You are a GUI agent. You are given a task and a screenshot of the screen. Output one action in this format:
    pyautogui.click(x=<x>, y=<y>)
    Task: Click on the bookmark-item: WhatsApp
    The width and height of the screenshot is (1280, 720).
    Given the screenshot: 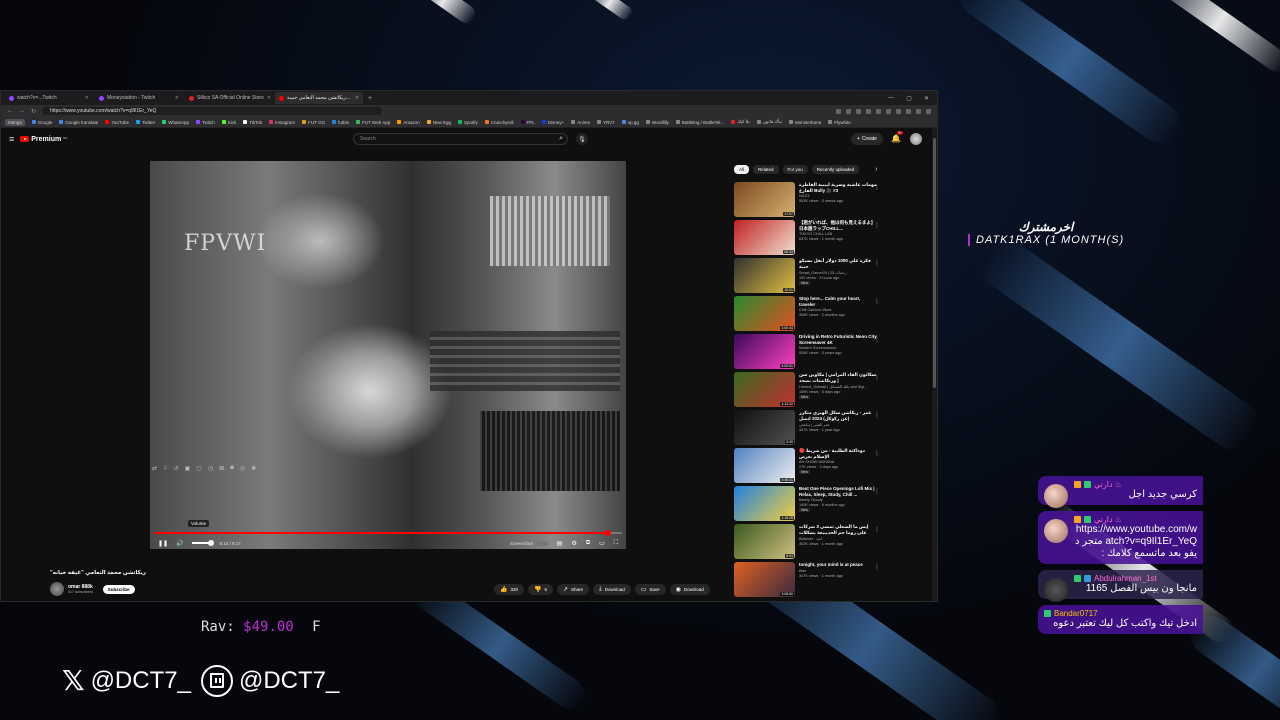 What is the action you would take?
    pyautogui.click(x=175, y=122)
    